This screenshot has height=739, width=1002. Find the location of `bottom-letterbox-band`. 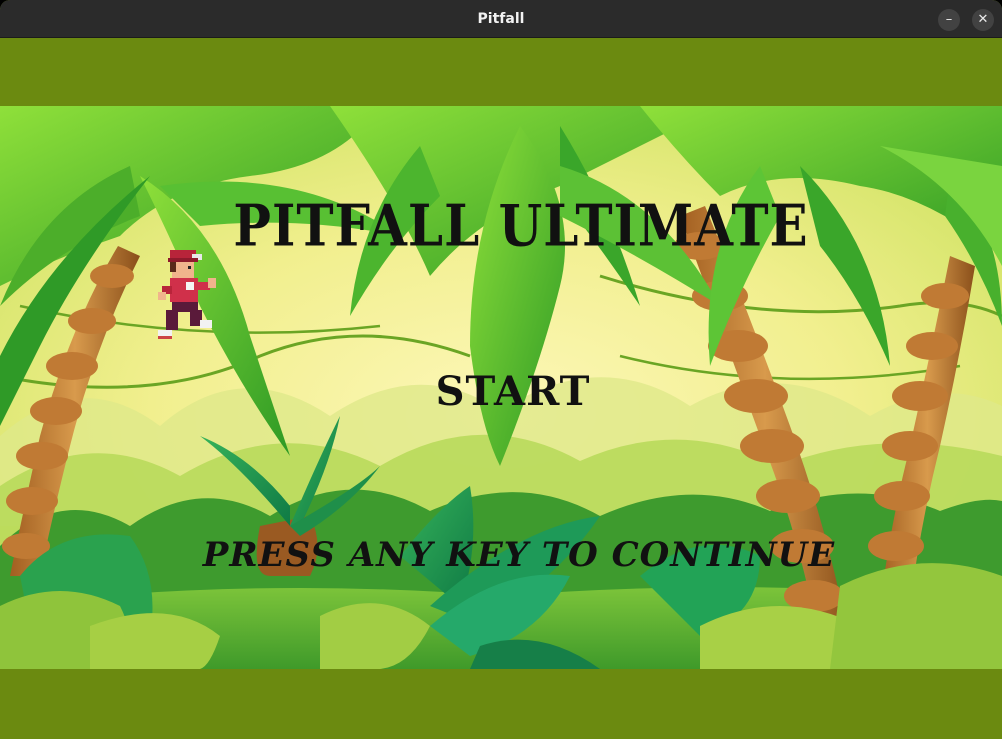

bottom-letterbox-band is located at coordinates (501, 704).